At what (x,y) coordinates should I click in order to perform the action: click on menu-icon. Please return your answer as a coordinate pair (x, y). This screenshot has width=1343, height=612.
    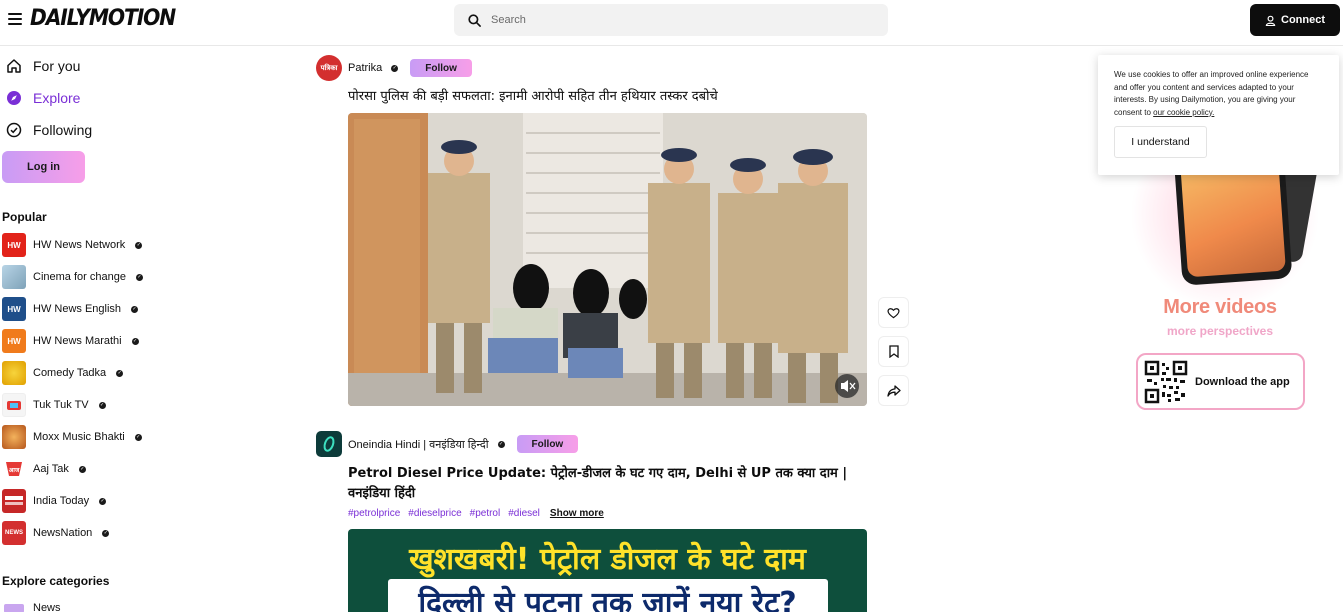
    Looking at the image, I should click on (15, 19).